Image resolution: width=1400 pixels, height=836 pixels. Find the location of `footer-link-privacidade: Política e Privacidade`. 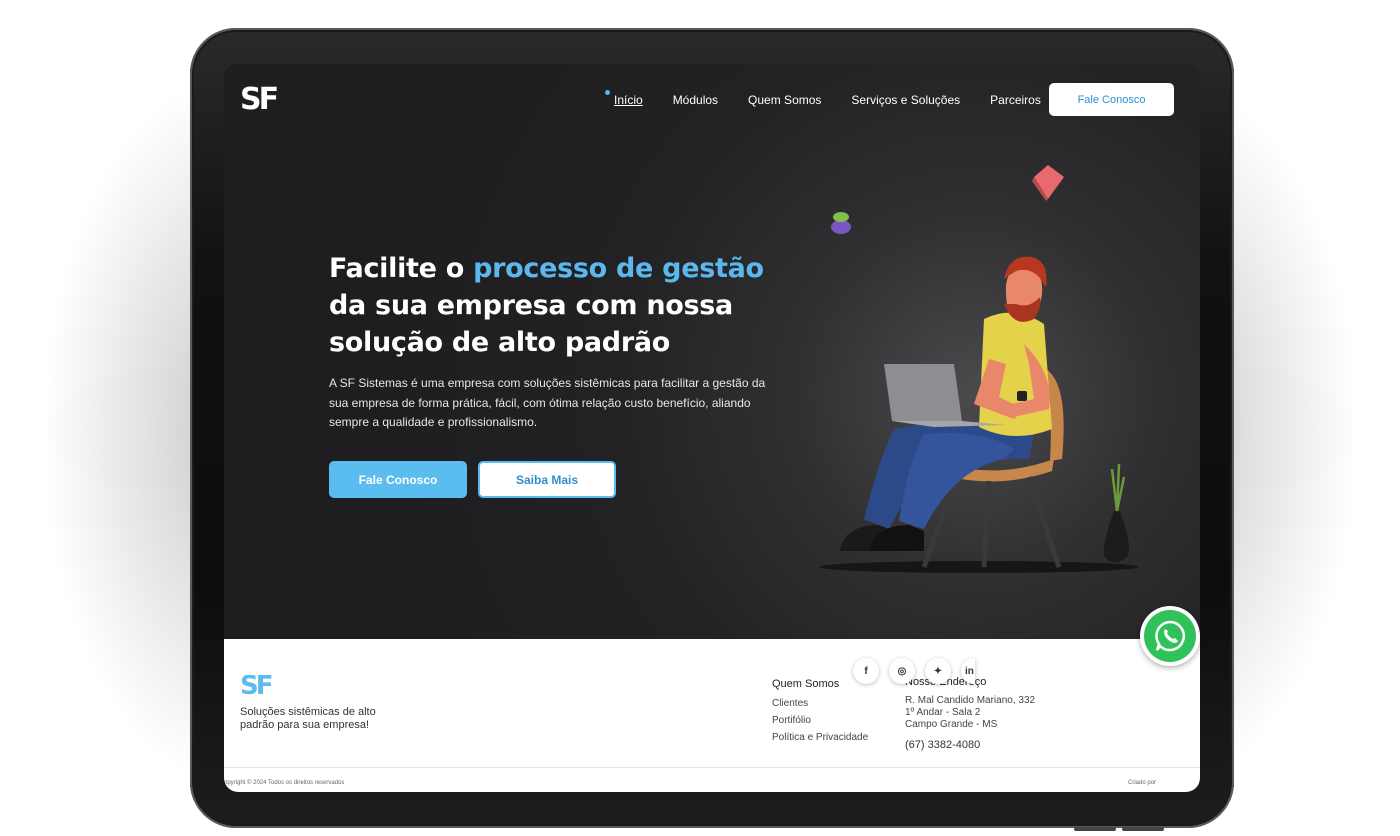

footer-link-privacidade: Política e Privacidade is located at coordinates (820, 737).